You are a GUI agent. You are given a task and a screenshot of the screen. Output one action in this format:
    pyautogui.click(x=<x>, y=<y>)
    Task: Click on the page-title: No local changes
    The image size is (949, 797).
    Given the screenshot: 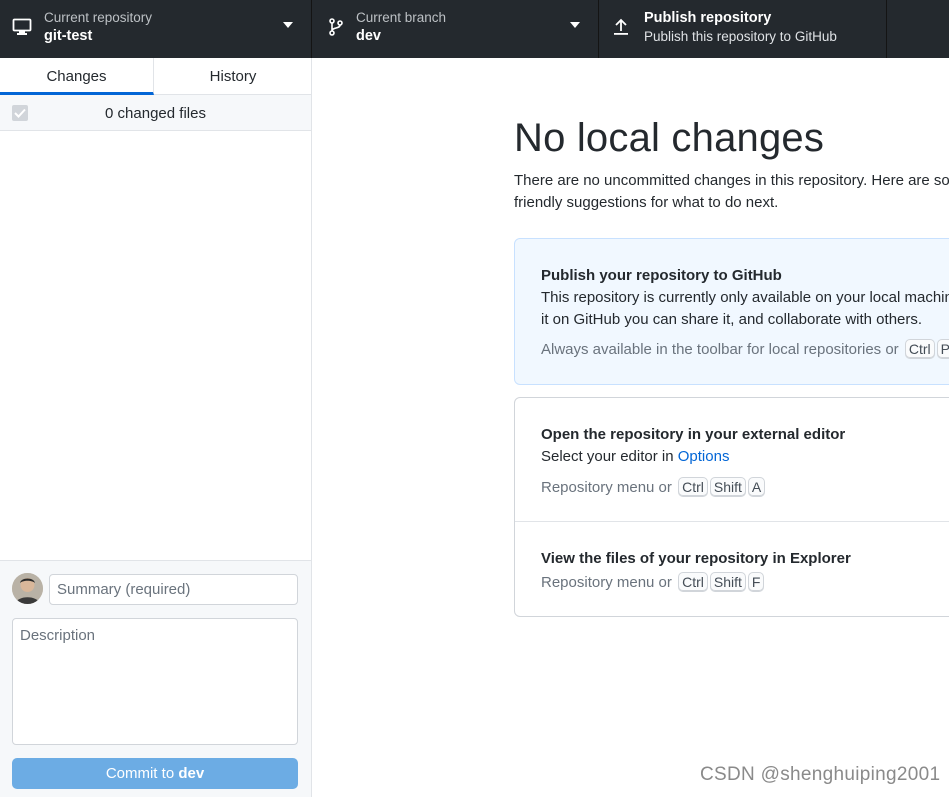 What is the action you would take?
    pyautogui.click(x=669, y=138)
    